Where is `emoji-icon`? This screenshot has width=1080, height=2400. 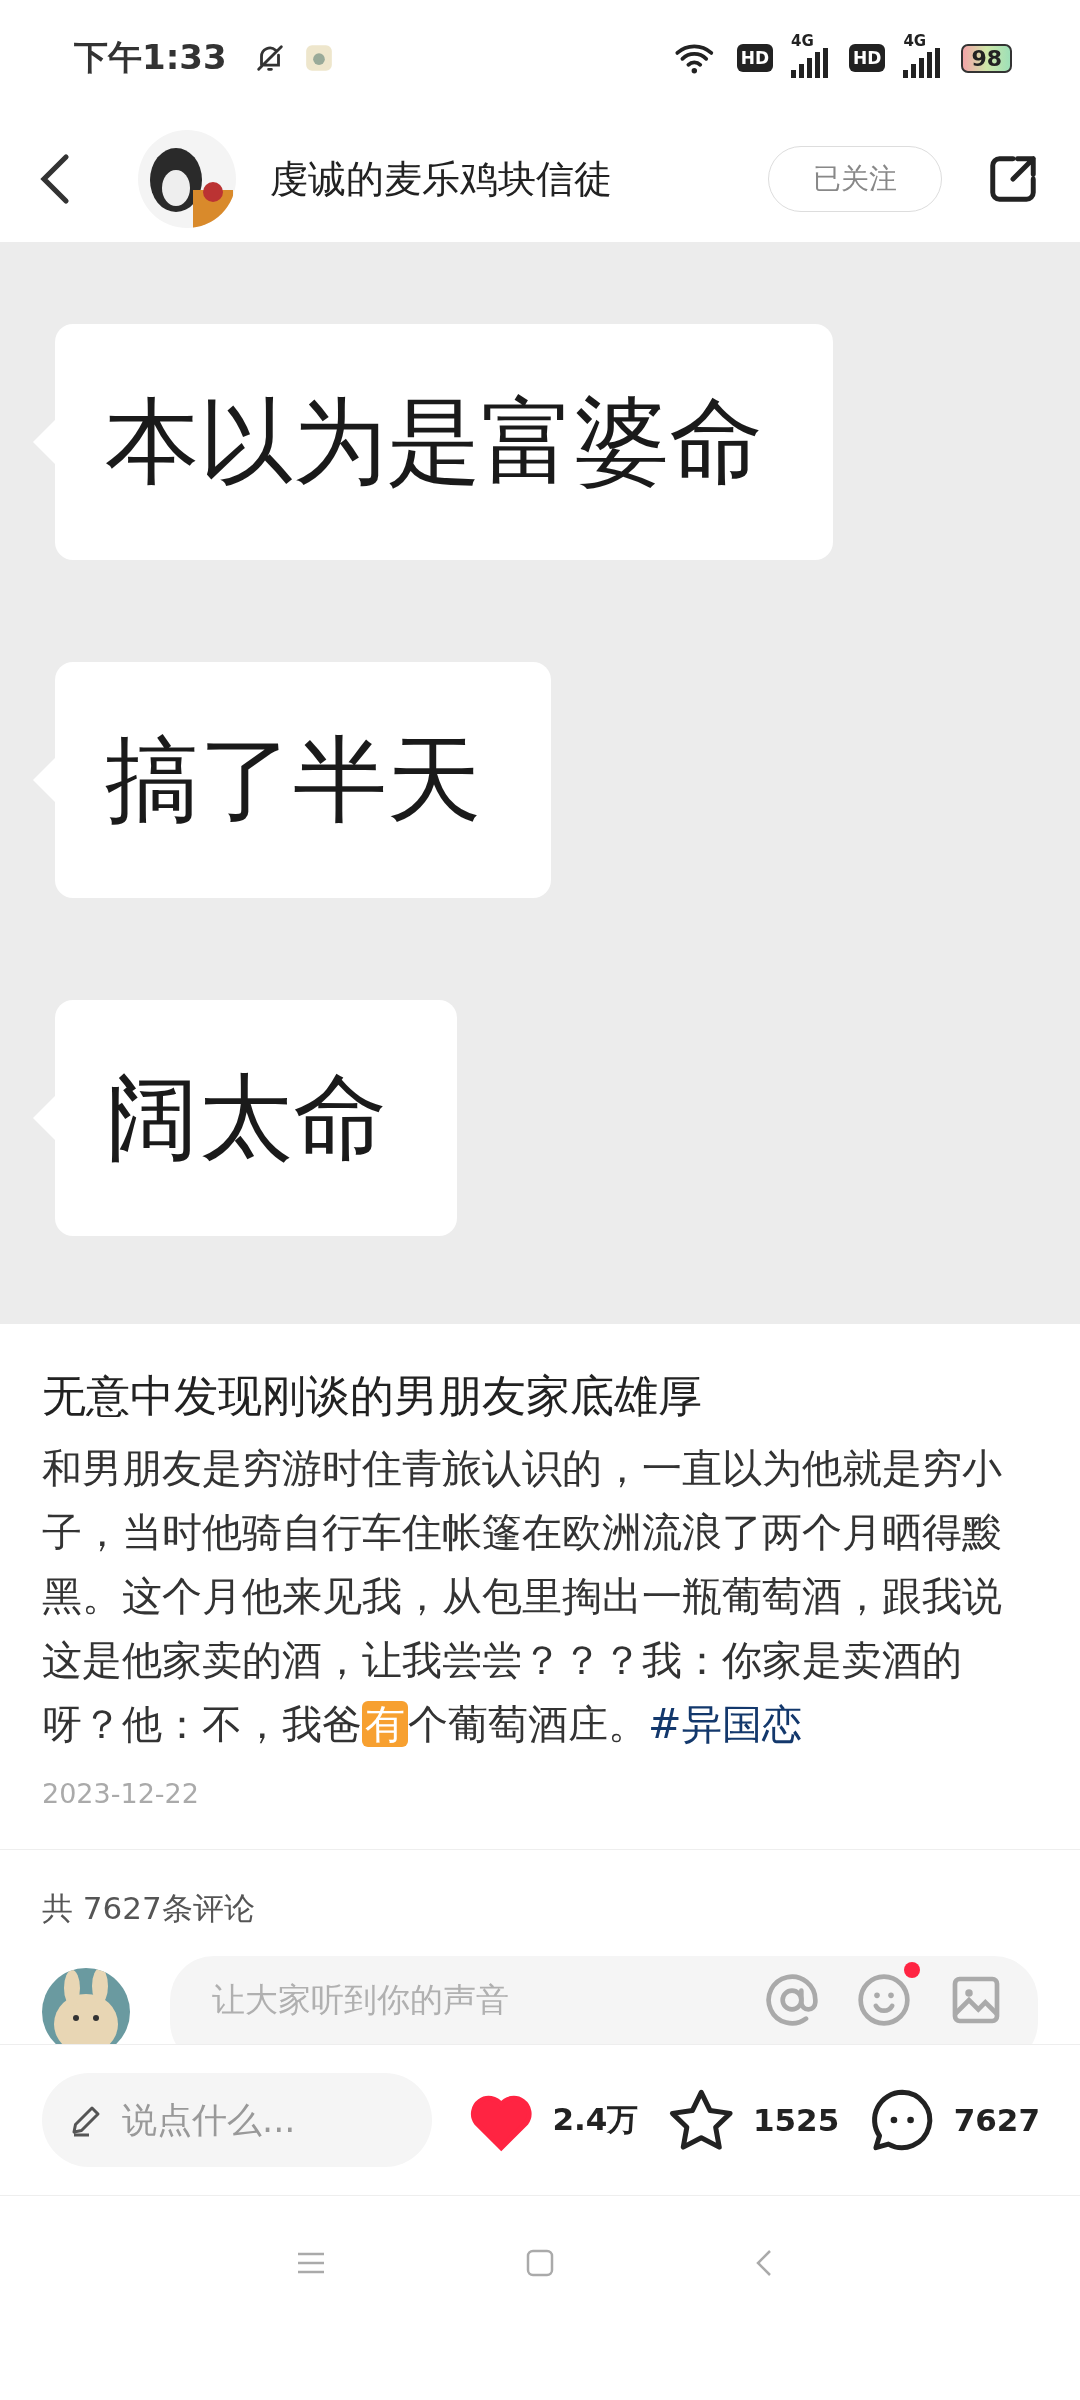 emoji-icon is located at coordinates (884, 2000).